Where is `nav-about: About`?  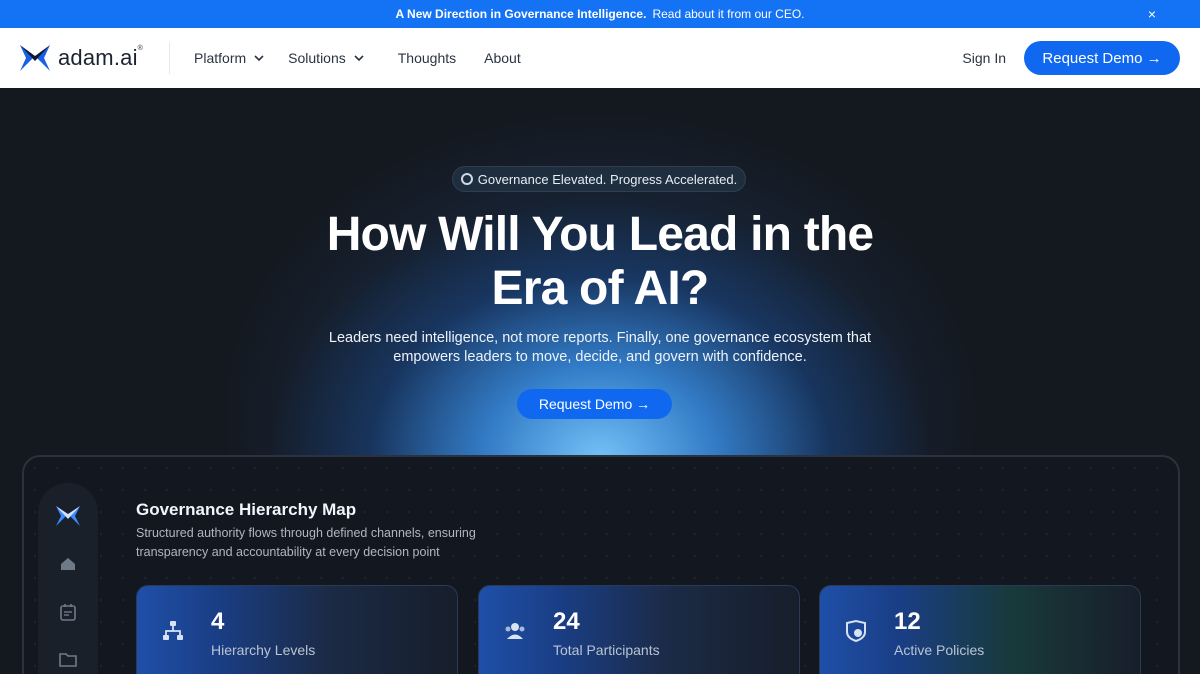
nav-about: About is located at coordinates (502, 58).